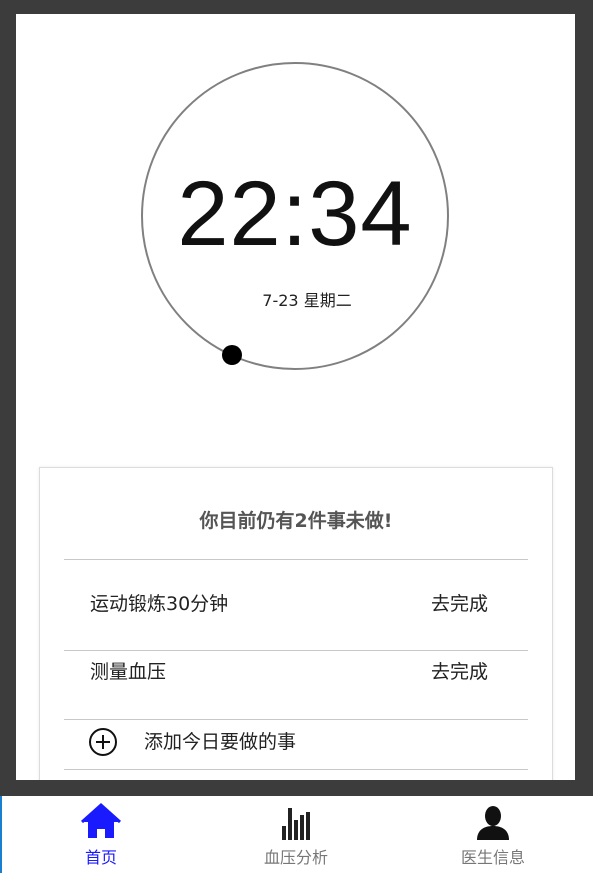  I want to click on nav-item-home: 首页, so click(101, 834).